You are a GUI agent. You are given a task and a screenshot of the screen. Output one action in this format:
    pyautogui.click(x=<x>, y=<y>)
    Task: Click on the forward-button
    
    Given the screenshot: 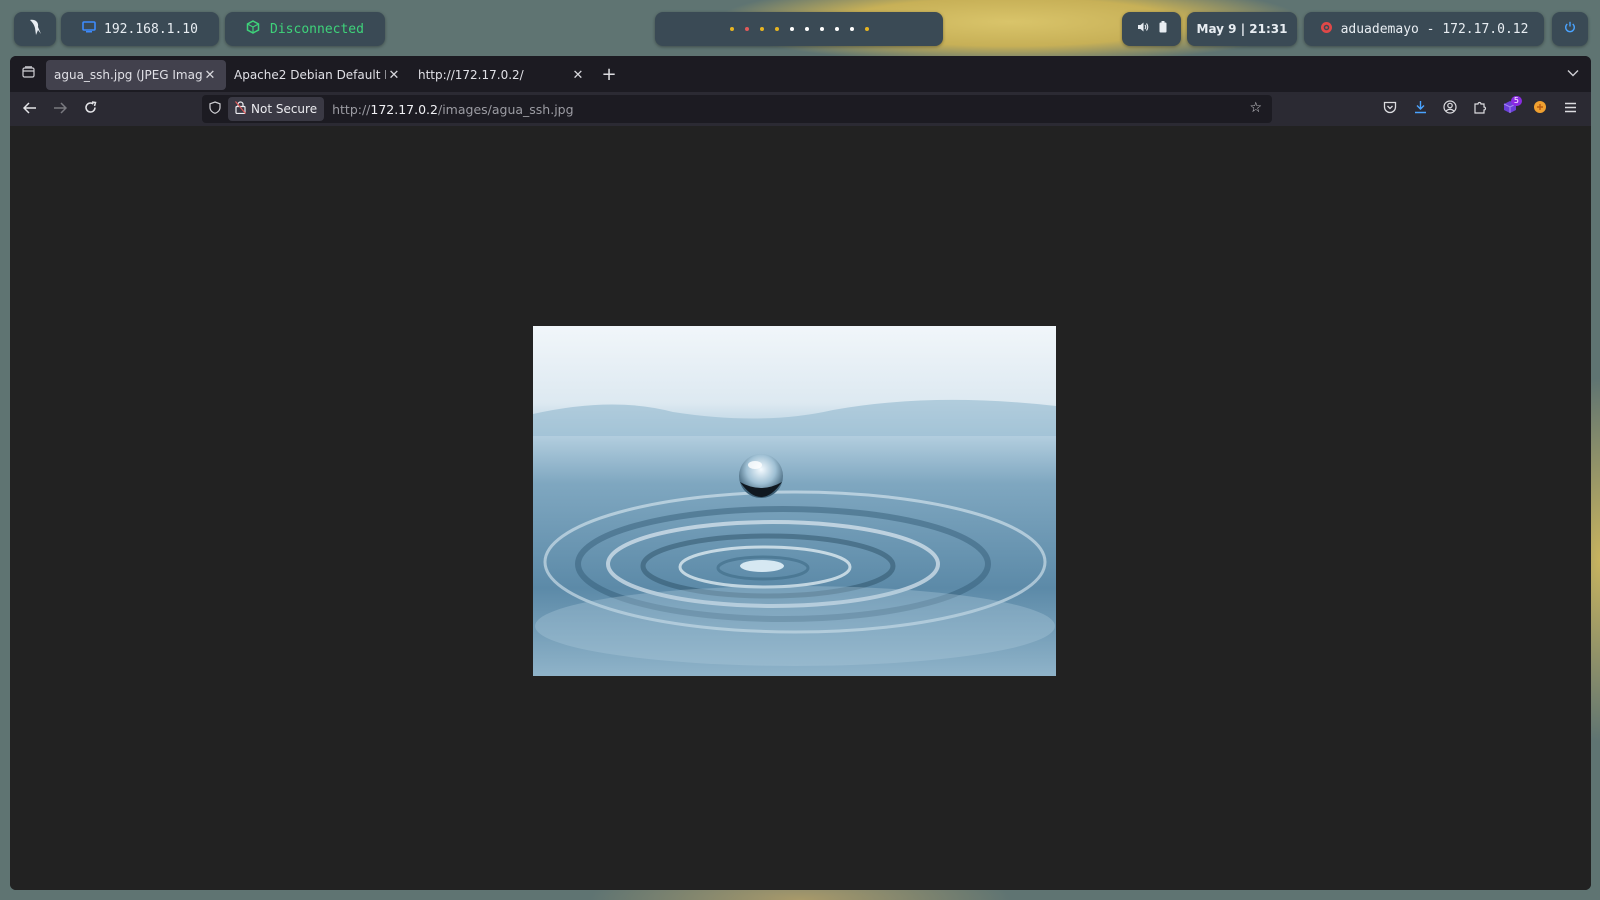 What is the action you would take?
    pyautogui.click(x=60, y=109)
    